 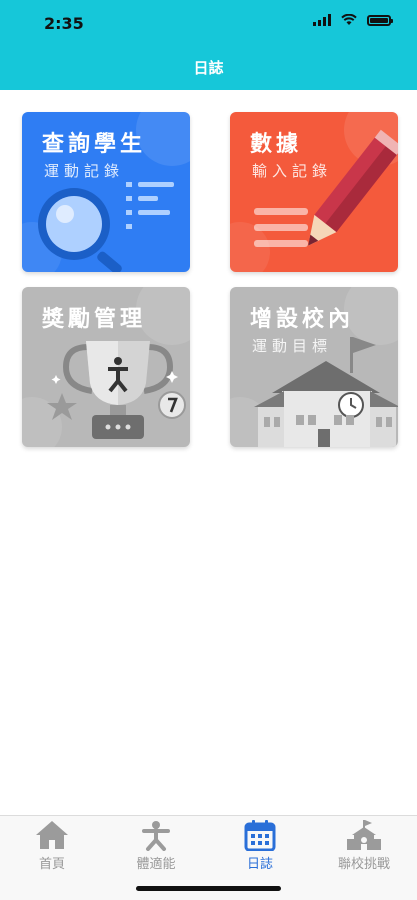 I want to click on battery-icon, so click(x=380, y=20).